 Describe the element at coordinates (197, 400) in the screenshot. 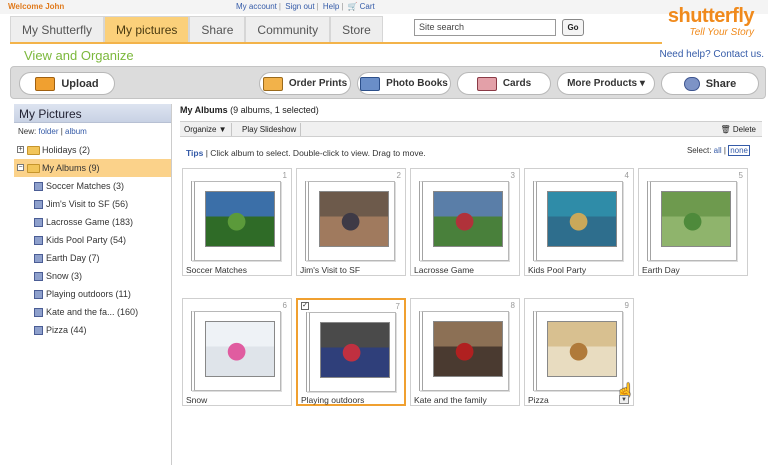

I see `album-caption: Snow` at that location.